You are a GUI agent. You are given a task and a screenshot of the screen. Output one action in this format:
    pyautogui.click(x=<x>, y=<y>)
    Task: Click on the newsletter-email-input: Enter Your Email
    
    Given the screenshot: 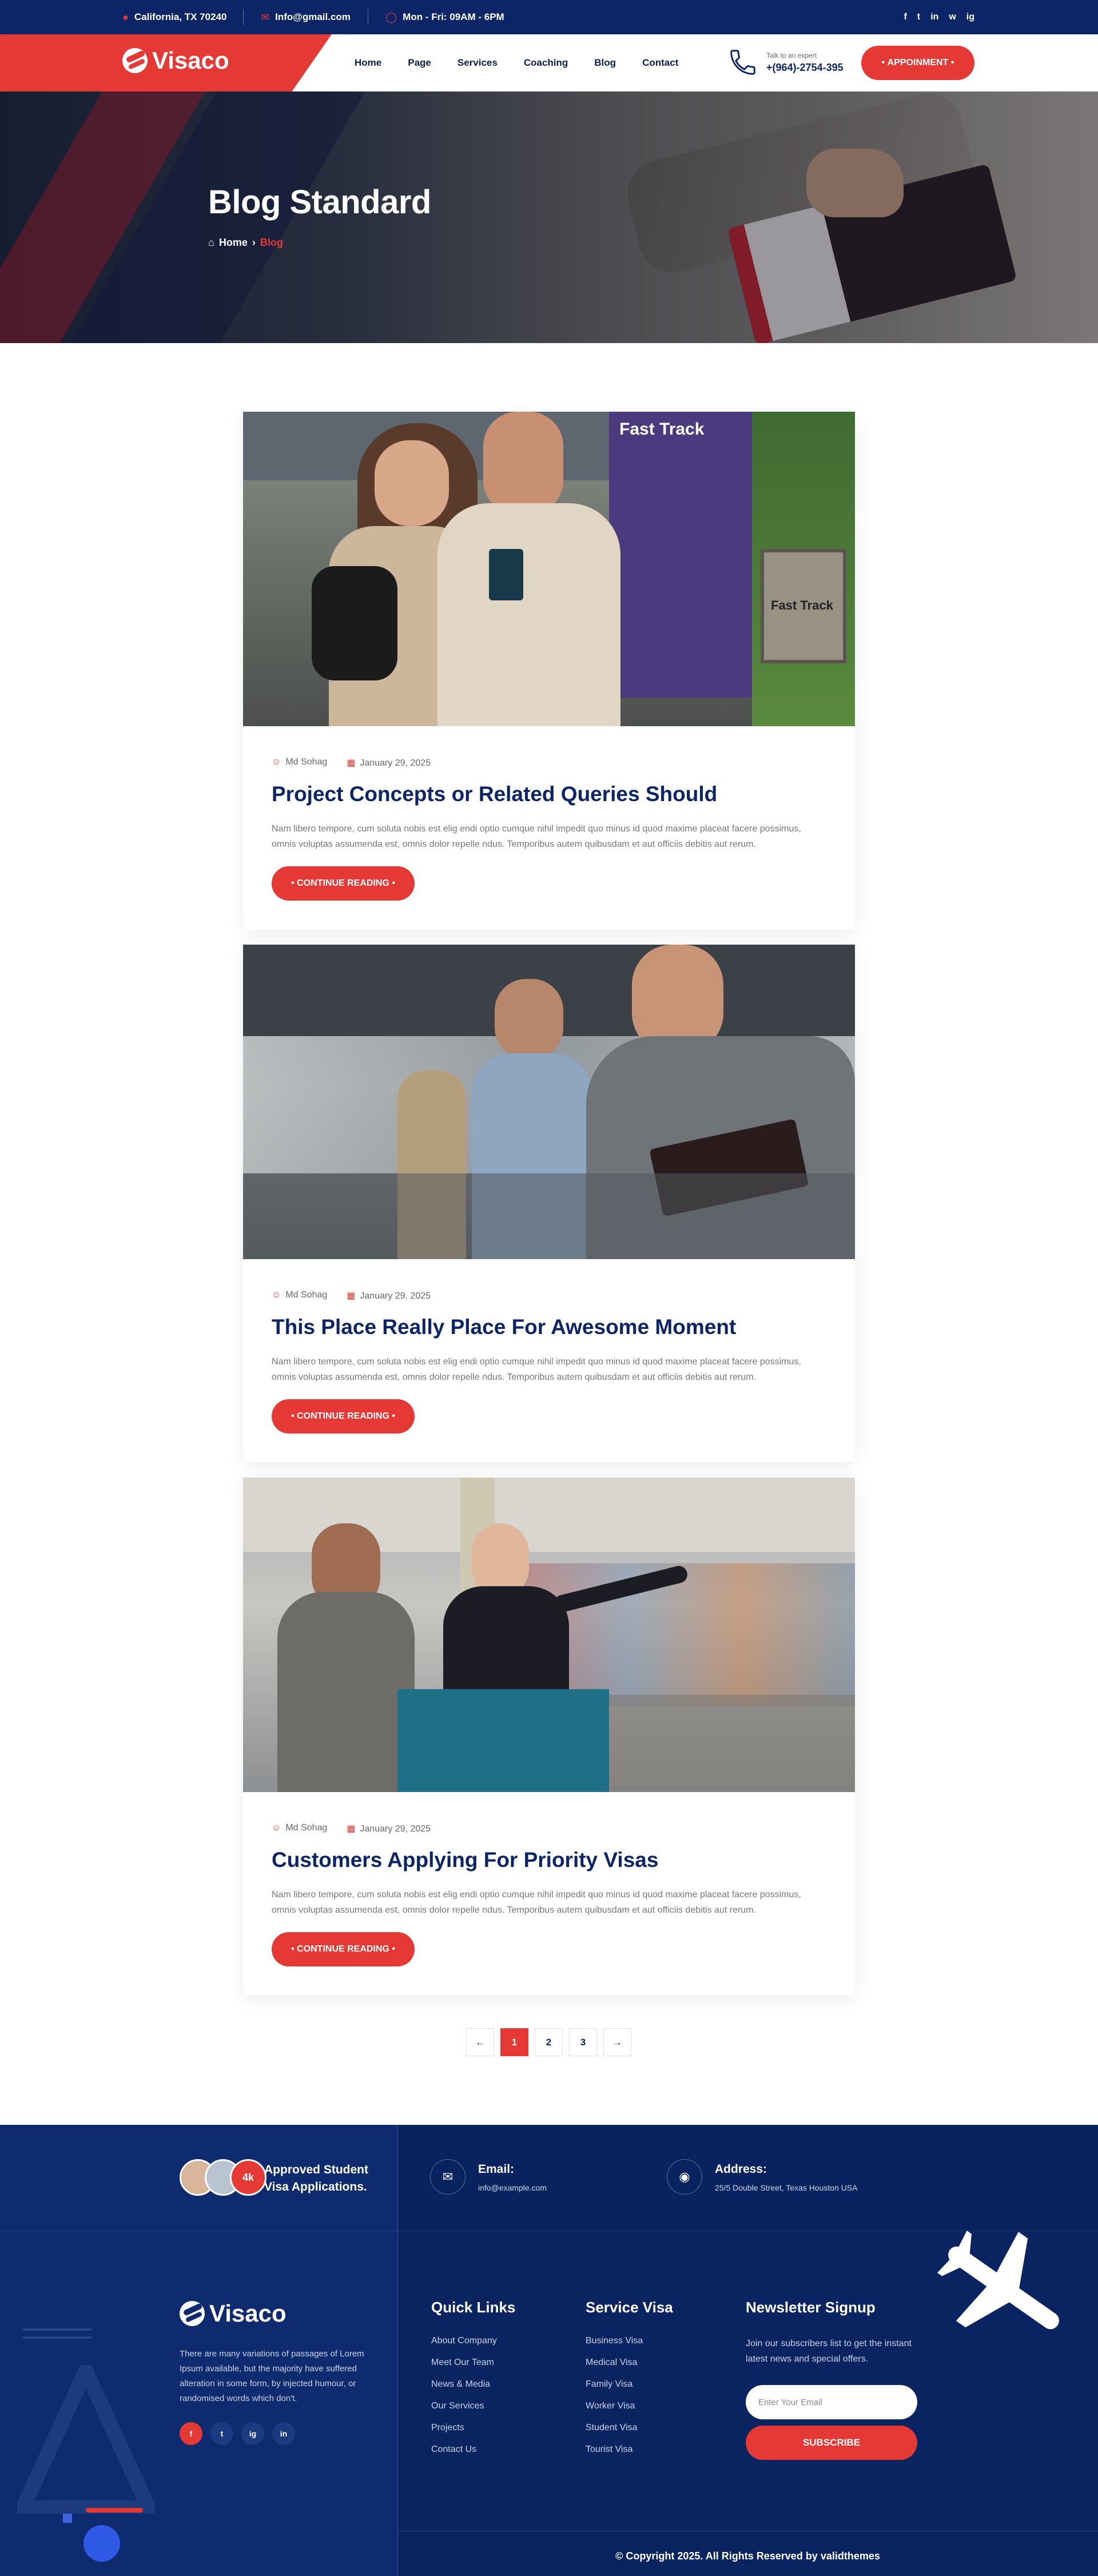 What is the action you would take?
    pyautogui.click(x=831, y=2402)
    